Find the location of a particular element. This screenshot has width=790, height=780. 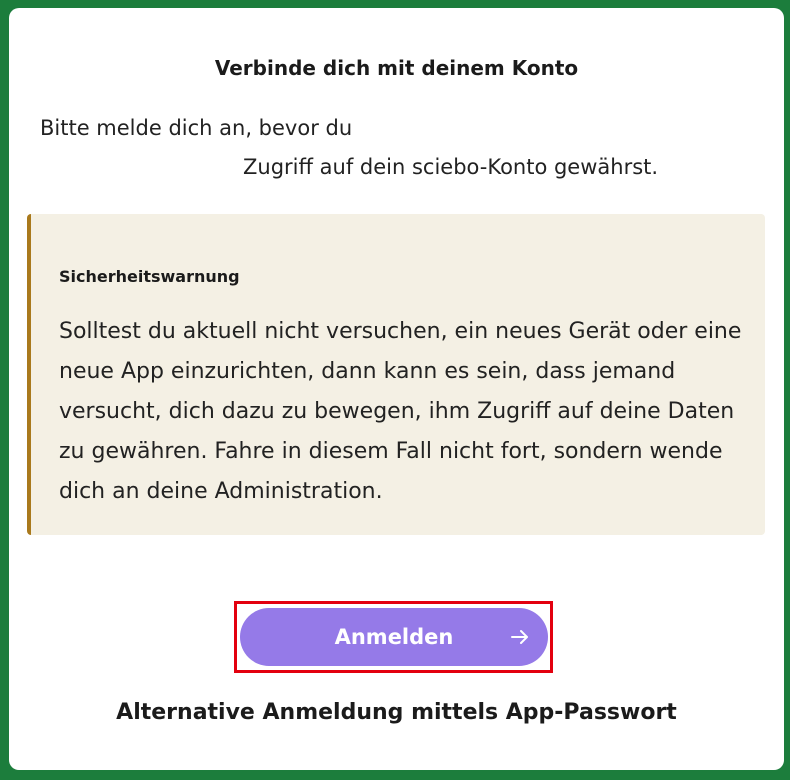

login-button-label: Anmelden is located at coordinates (394, 637).